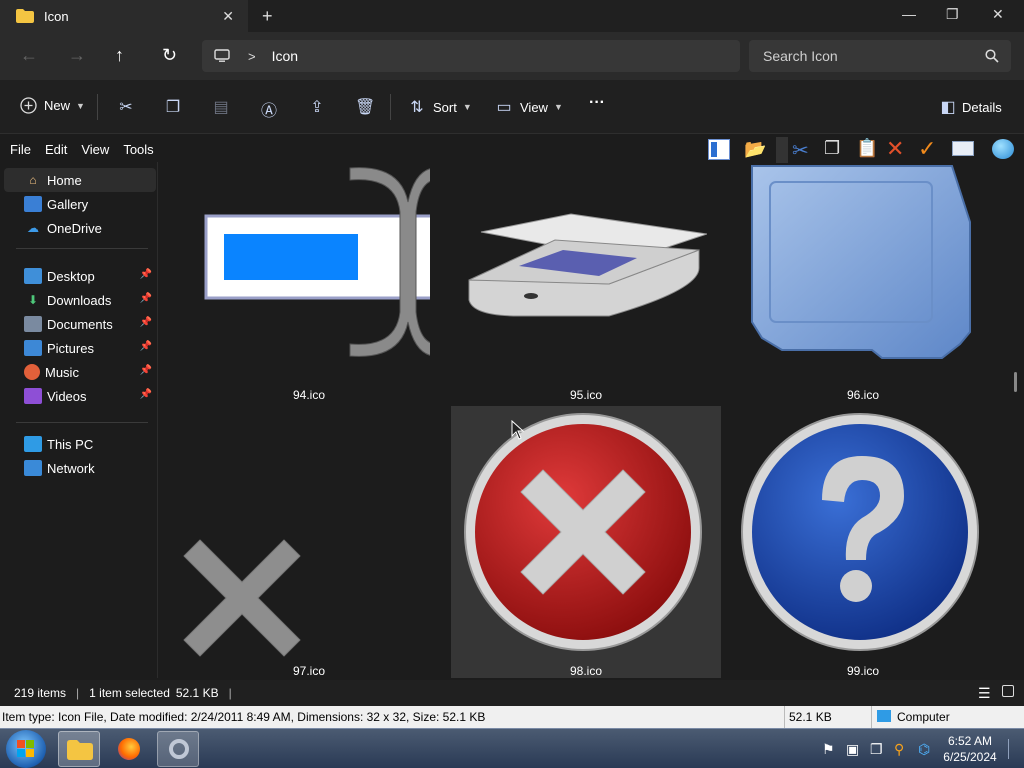 This screenshot has height=768, width=1024. Describe the element at coordinates (970, 757) in the screenshot. I see `clock-date: 6/25/2024` at that location.